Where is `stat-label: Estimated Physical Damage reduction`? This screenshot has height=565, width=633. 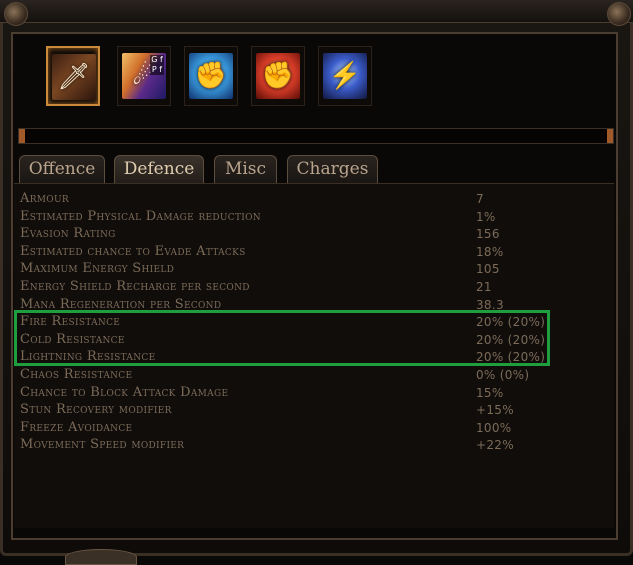
stat-label: Estimated Physical Damage reduction is located at coordinates (140, 216).